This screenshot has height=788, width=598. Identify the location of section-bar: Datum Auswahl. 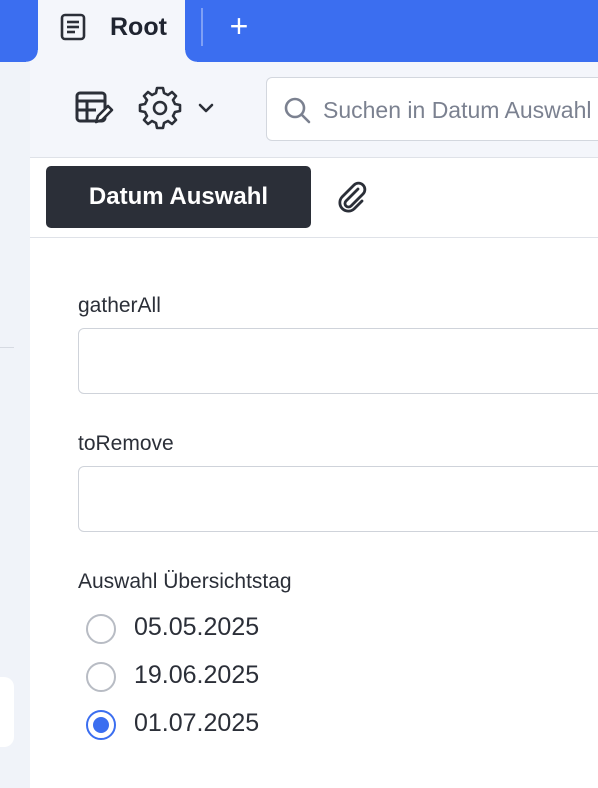
(314, 198).